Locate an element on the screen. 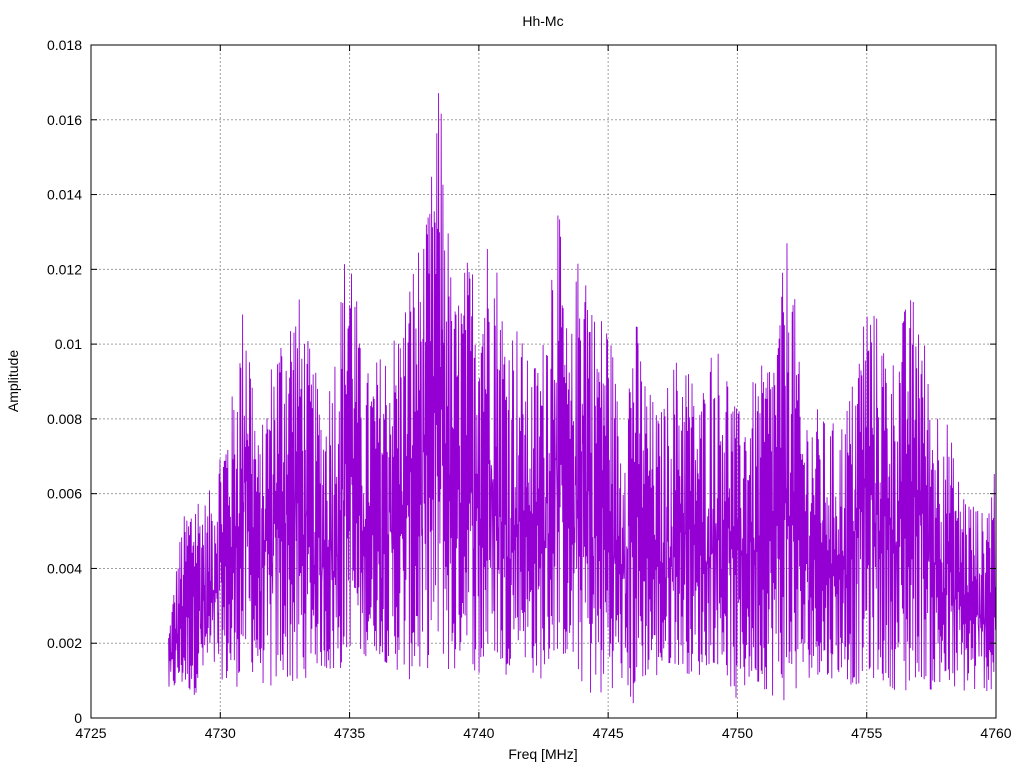  y-tick-label: 0.018 is located at coordinates (64, 45).